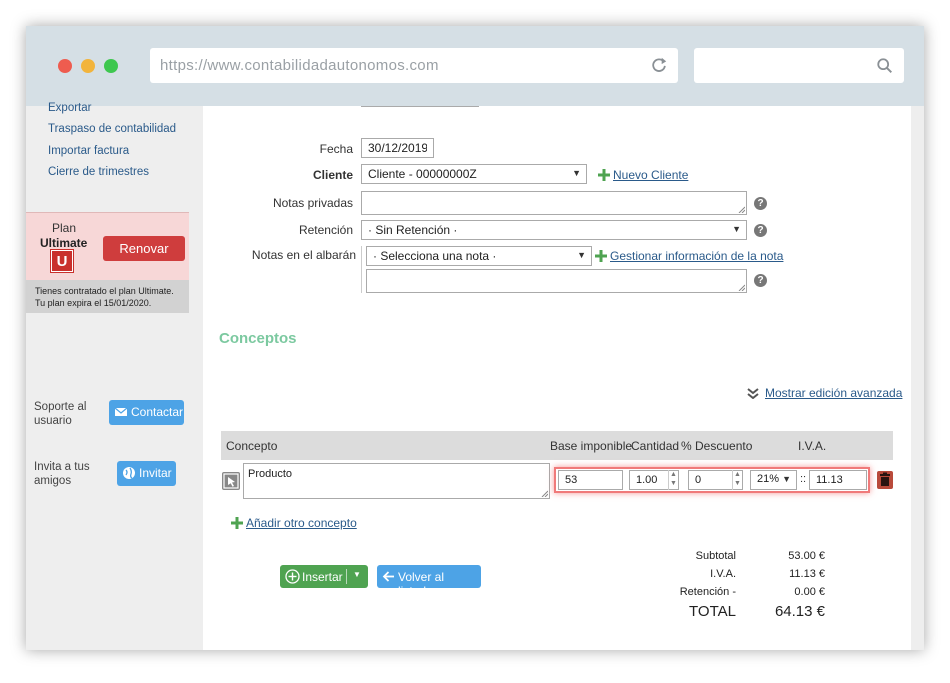 Image resolution: width=950 pixels, height=683 pixels. What do you see at coordinates (69, 108) in the screenshot?
I see `sidebar-link-exportar: Exportar` at bounding box center [69, 108].